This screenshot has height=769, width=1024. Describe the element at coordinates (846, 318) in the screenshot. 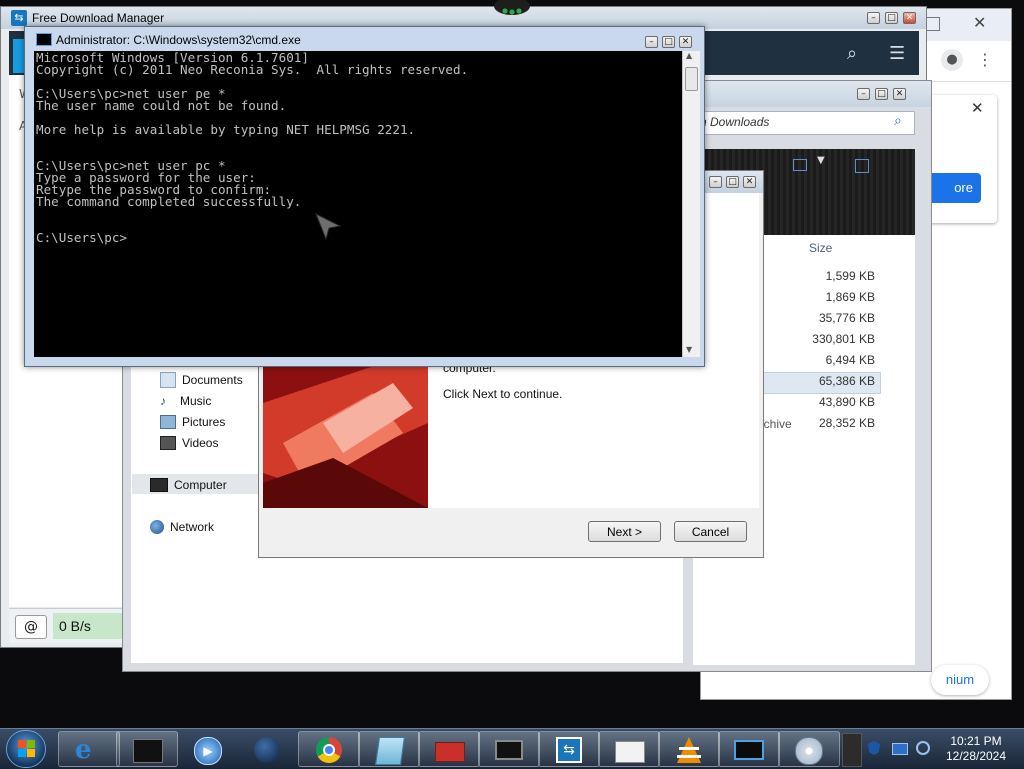

I see `file-size: 35,776 KB` at that location.